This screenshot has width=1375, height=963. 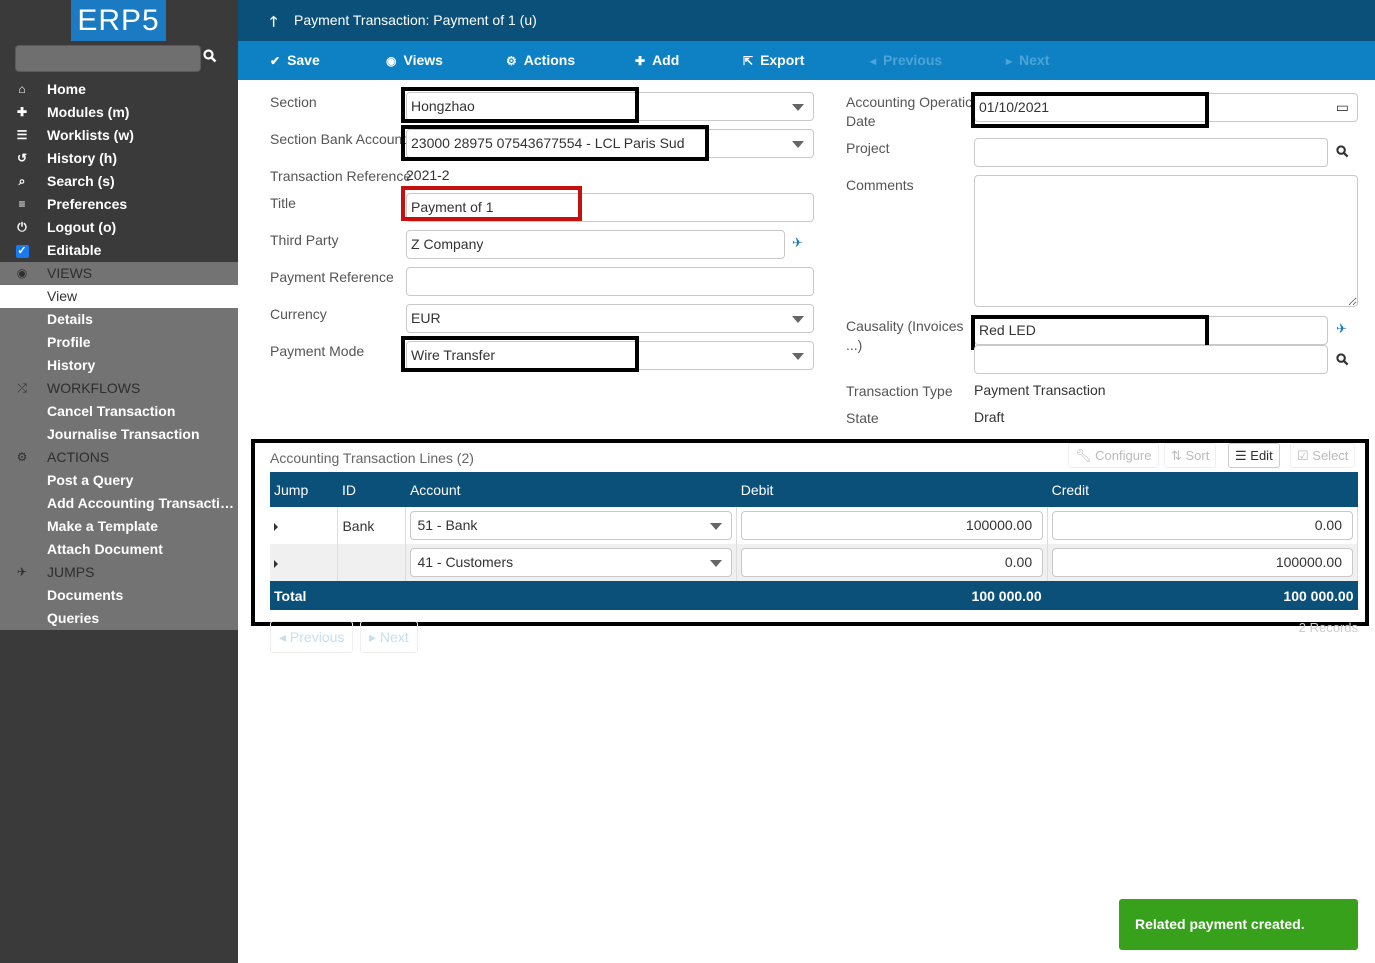 I want to click on sidebar-section-workflows: ⤮ WORKFLOWS, so click(x=119, y=388).